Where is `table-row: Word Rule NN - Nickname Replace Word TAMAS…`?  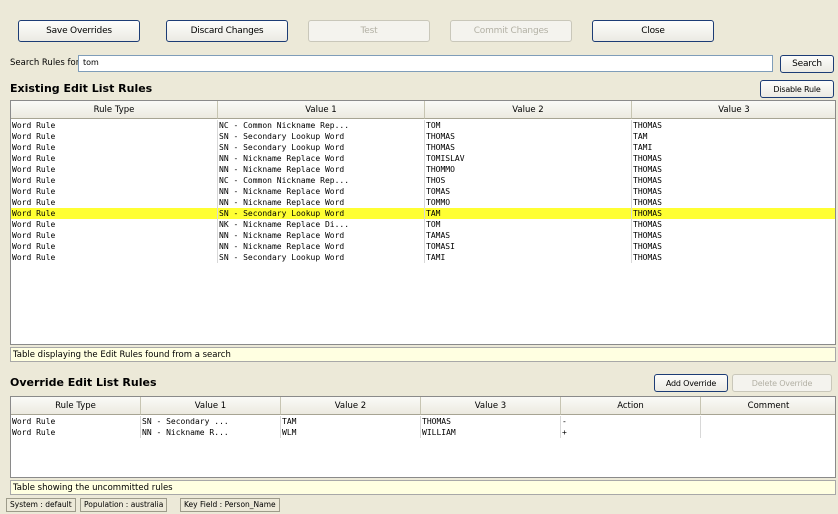 table-row: Word Rule NN - Nickname Replace Word TAMAS… is located at coordinates (423, 235).